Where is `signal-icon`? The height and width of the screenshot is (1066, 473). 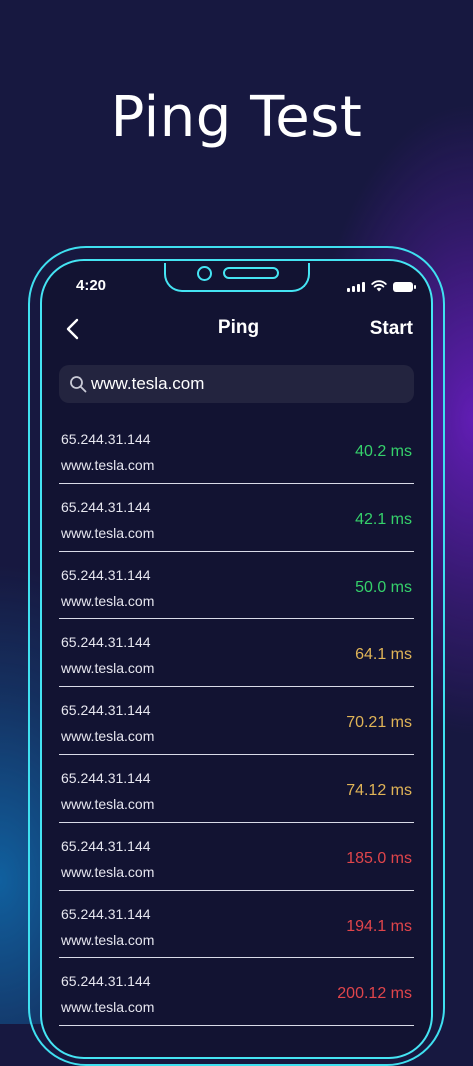
signal-icon is located at coordinates (356, 286).